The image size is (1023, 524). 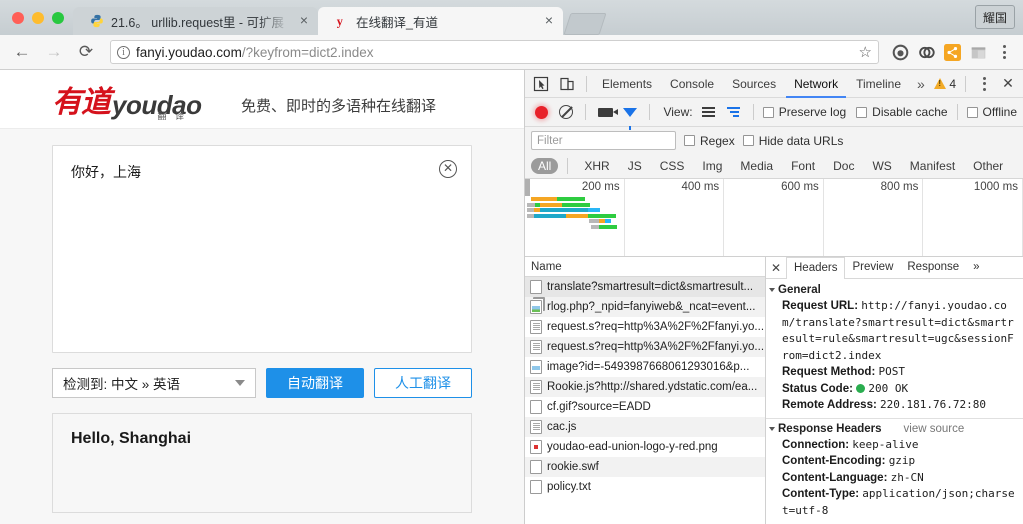 I want to click on close-window-button, so click(x=18, y=17).